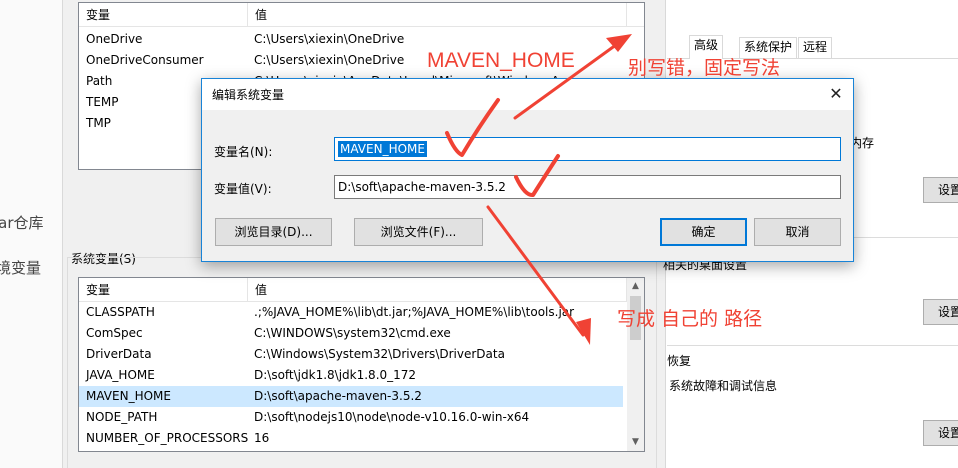 The height and width of the screenshot is (468, 958). I want to click on variable-name-value: MAVEN_HOME, so click(382, 149).